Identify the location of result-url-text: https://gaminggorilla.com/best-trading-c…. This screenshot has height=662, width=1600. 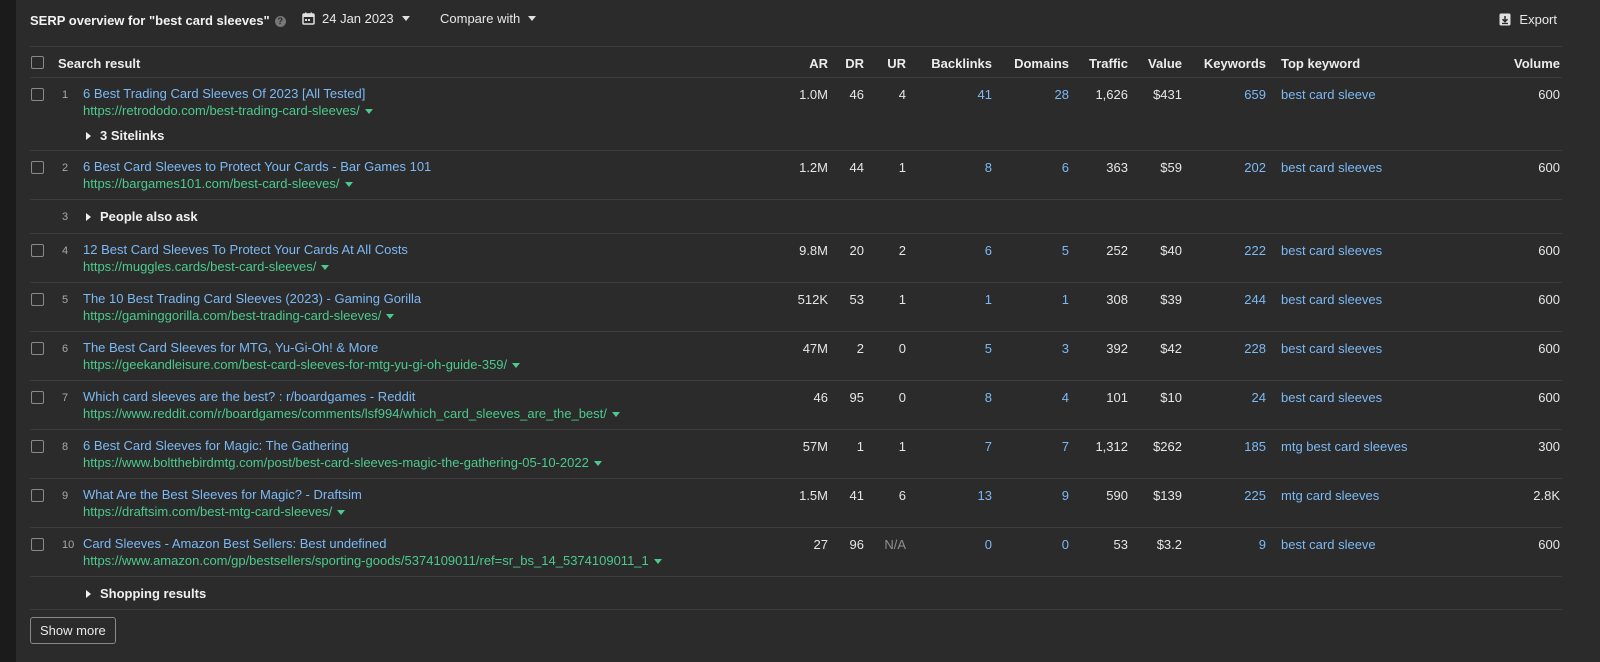
(232, 315).